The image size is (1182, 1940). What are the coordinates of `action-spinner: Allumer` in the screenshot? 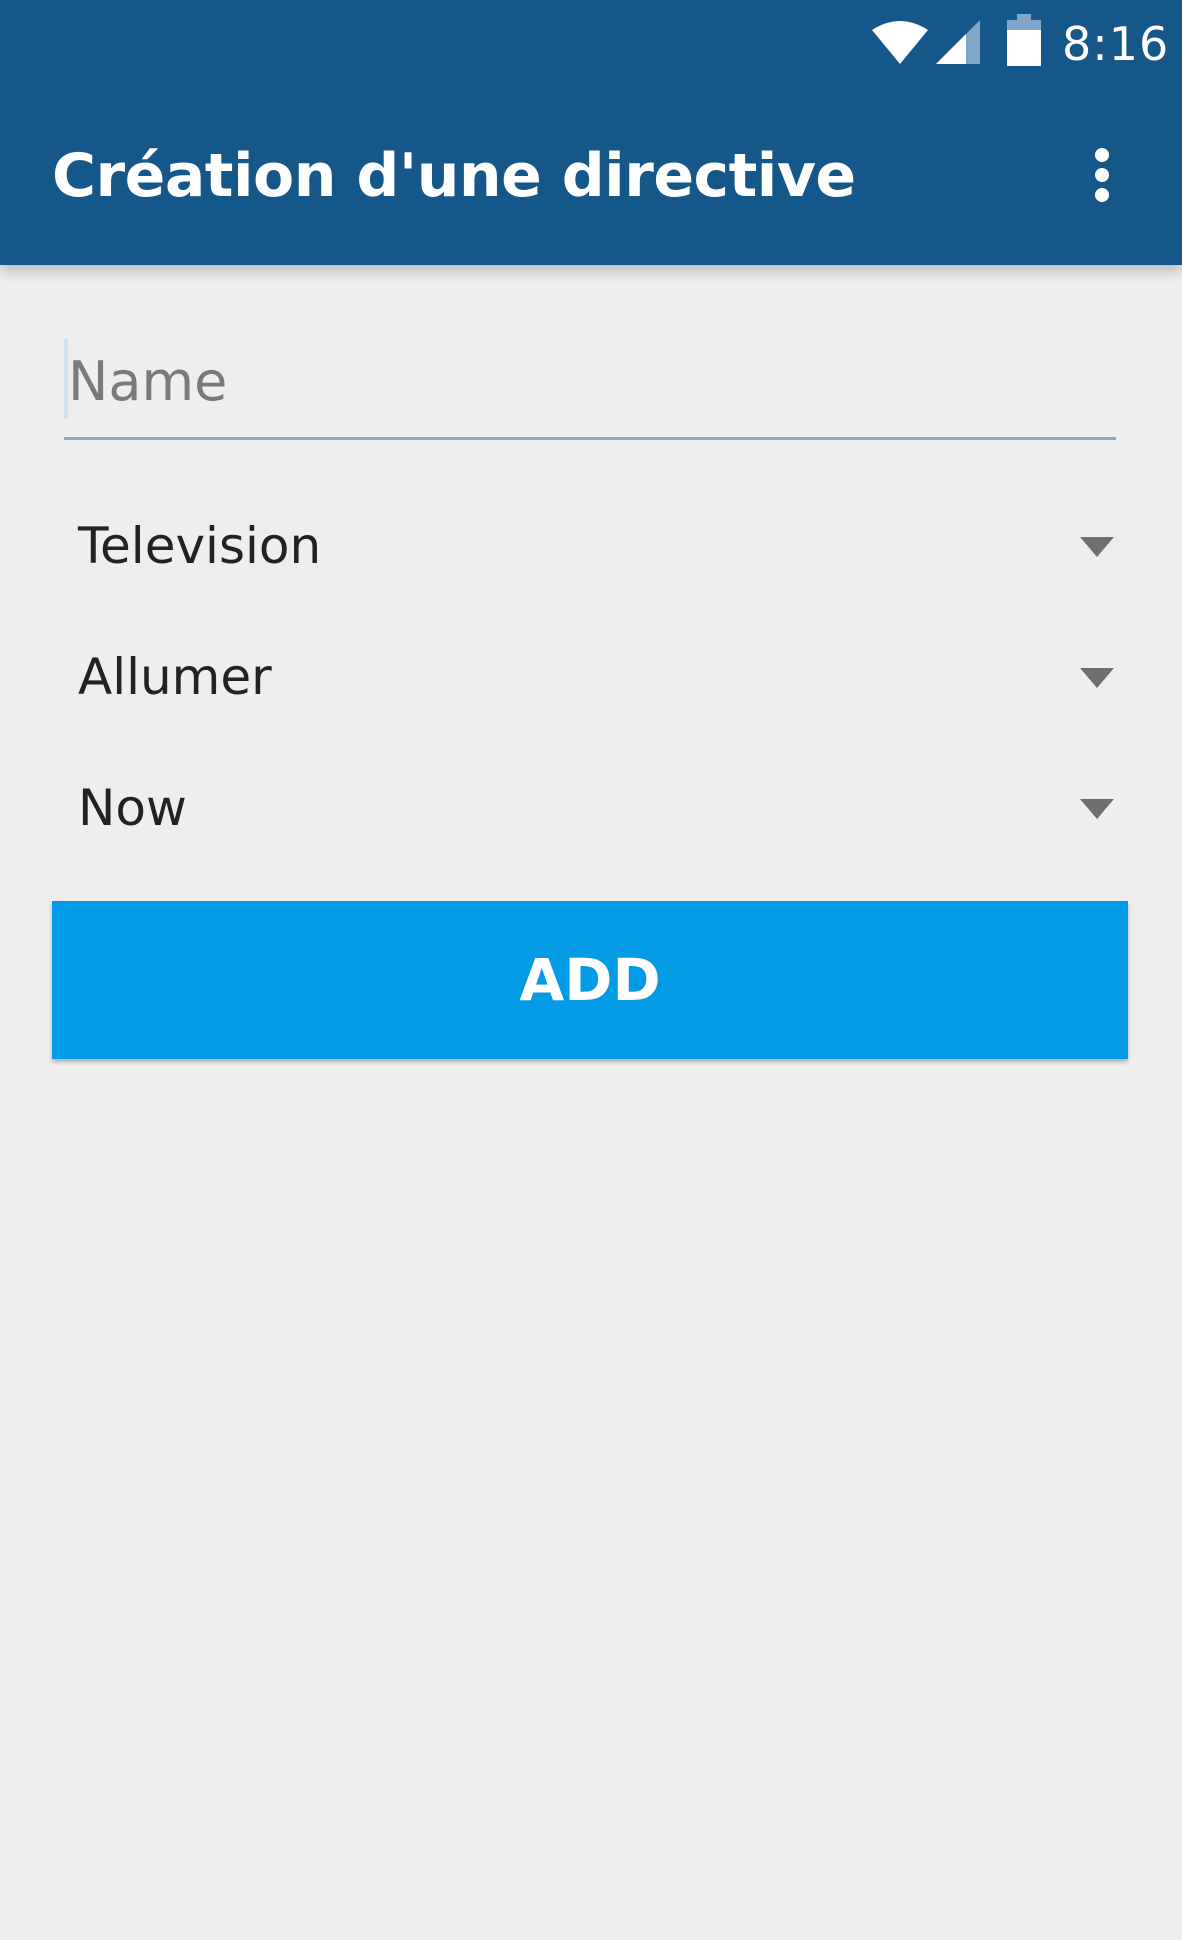 It's located at (592, 679).